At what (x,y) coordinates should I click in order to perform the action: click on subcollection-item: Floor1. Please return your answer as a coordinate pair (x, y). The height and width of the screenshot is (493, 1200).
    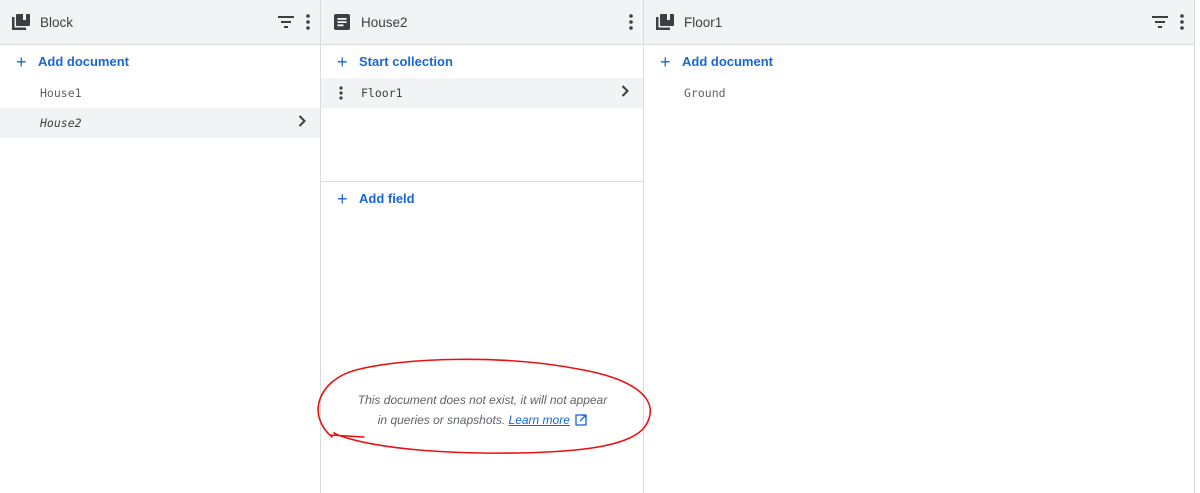
    Looking at the image, I should click on (482, 93).